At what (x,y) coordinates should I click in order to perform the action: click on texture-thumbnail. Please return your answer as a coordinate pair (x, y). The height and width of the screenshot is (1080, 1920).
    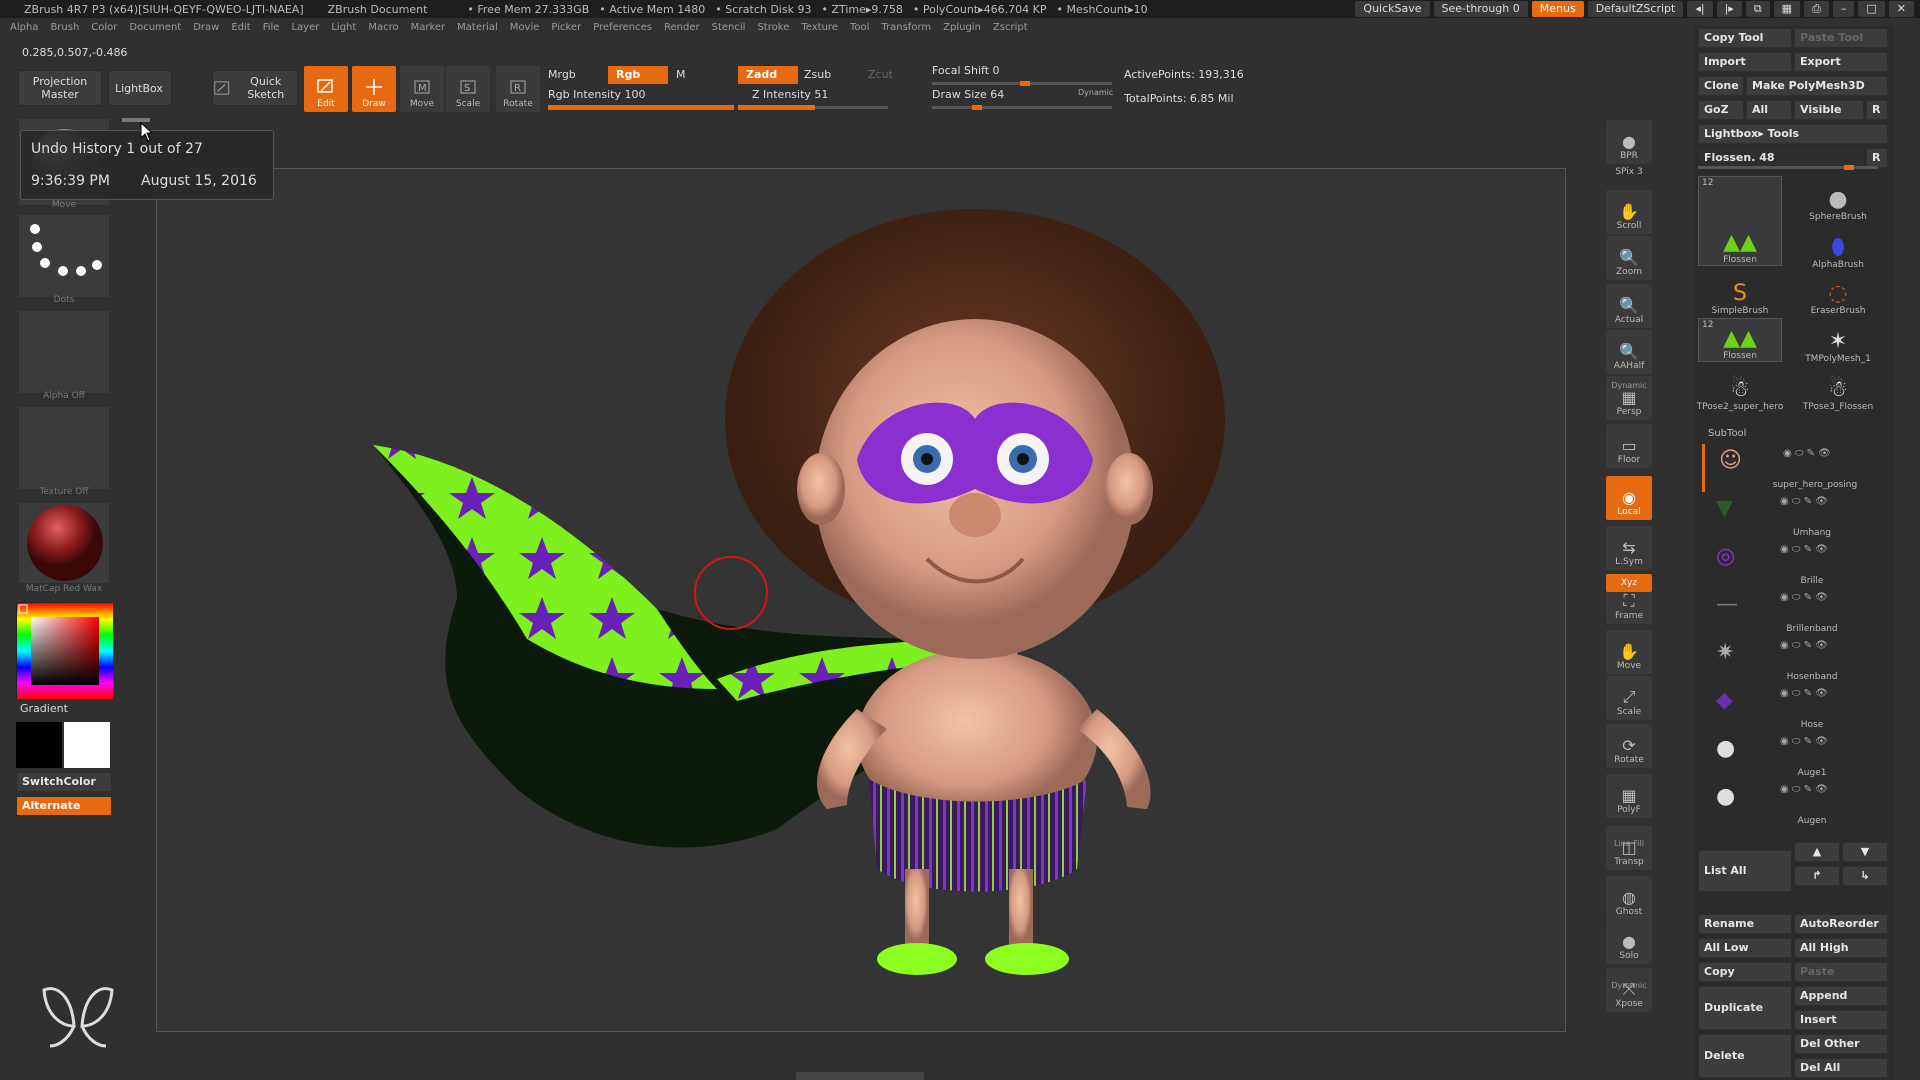
    Looking at the image, I should click on (64, 448).